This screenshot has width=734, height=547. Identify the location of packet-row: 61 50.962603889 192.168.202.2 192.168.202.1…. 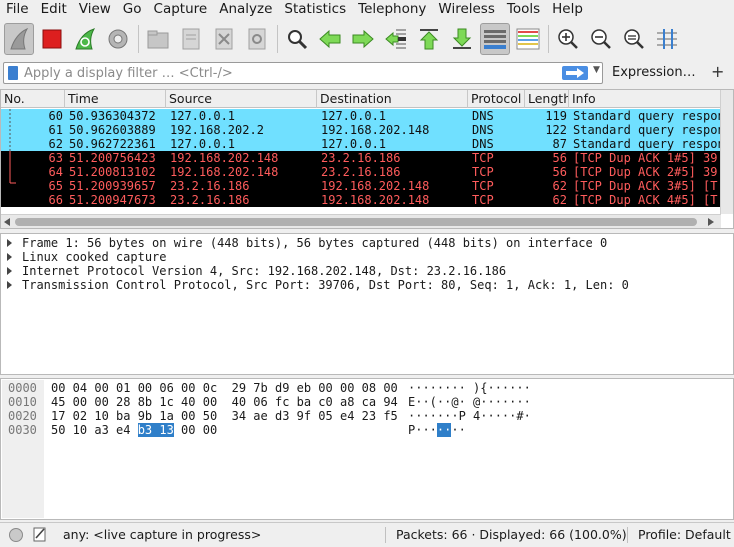
(361, 130).